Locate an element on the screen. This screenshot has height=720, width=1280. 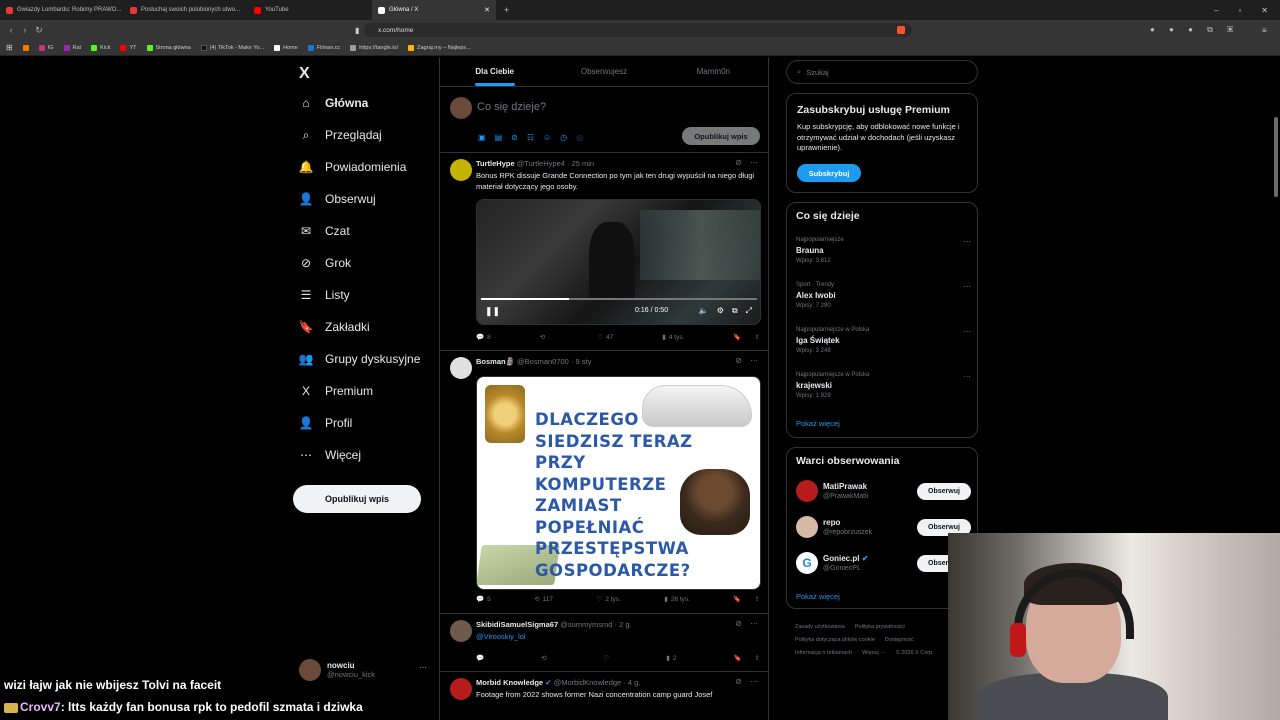
bookmark-item: Filman.cc is located at coordinates (323, 47).